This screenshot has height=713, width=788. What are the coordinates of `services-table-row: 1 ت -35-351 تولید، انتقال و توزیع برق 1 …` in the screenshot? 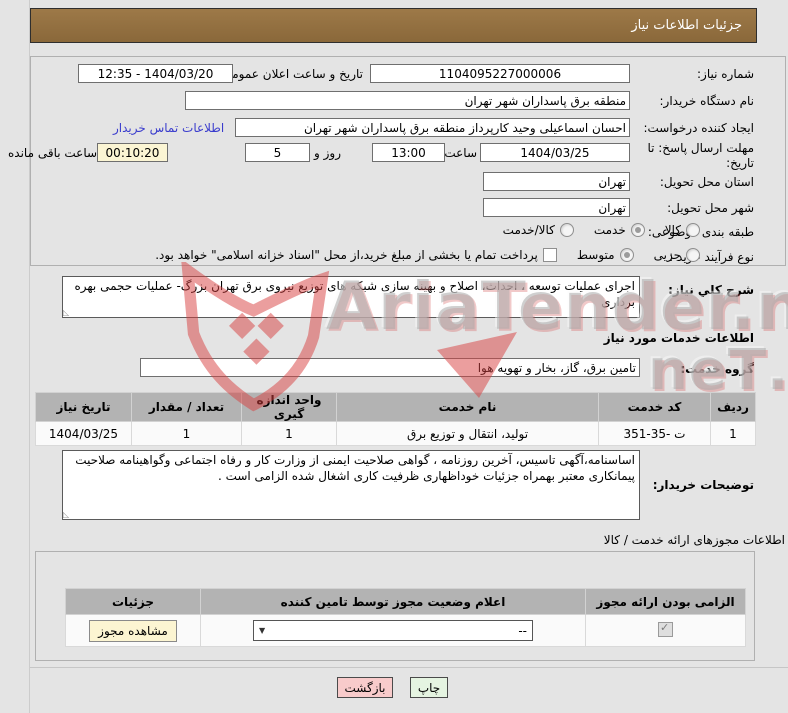 It's located at (395, 433).